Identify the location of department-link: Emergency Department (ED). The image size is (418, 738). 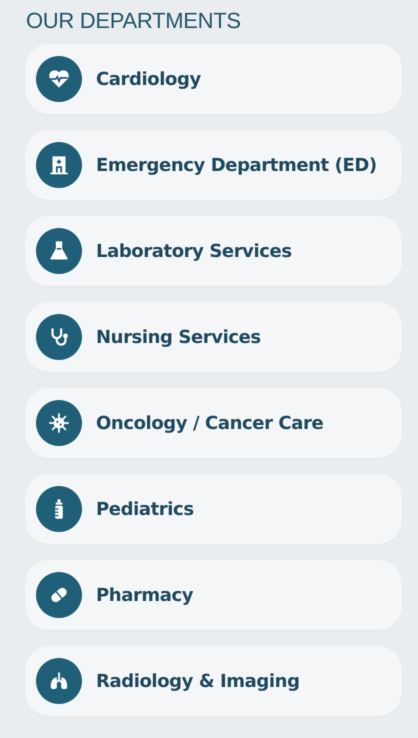
(213, 165).